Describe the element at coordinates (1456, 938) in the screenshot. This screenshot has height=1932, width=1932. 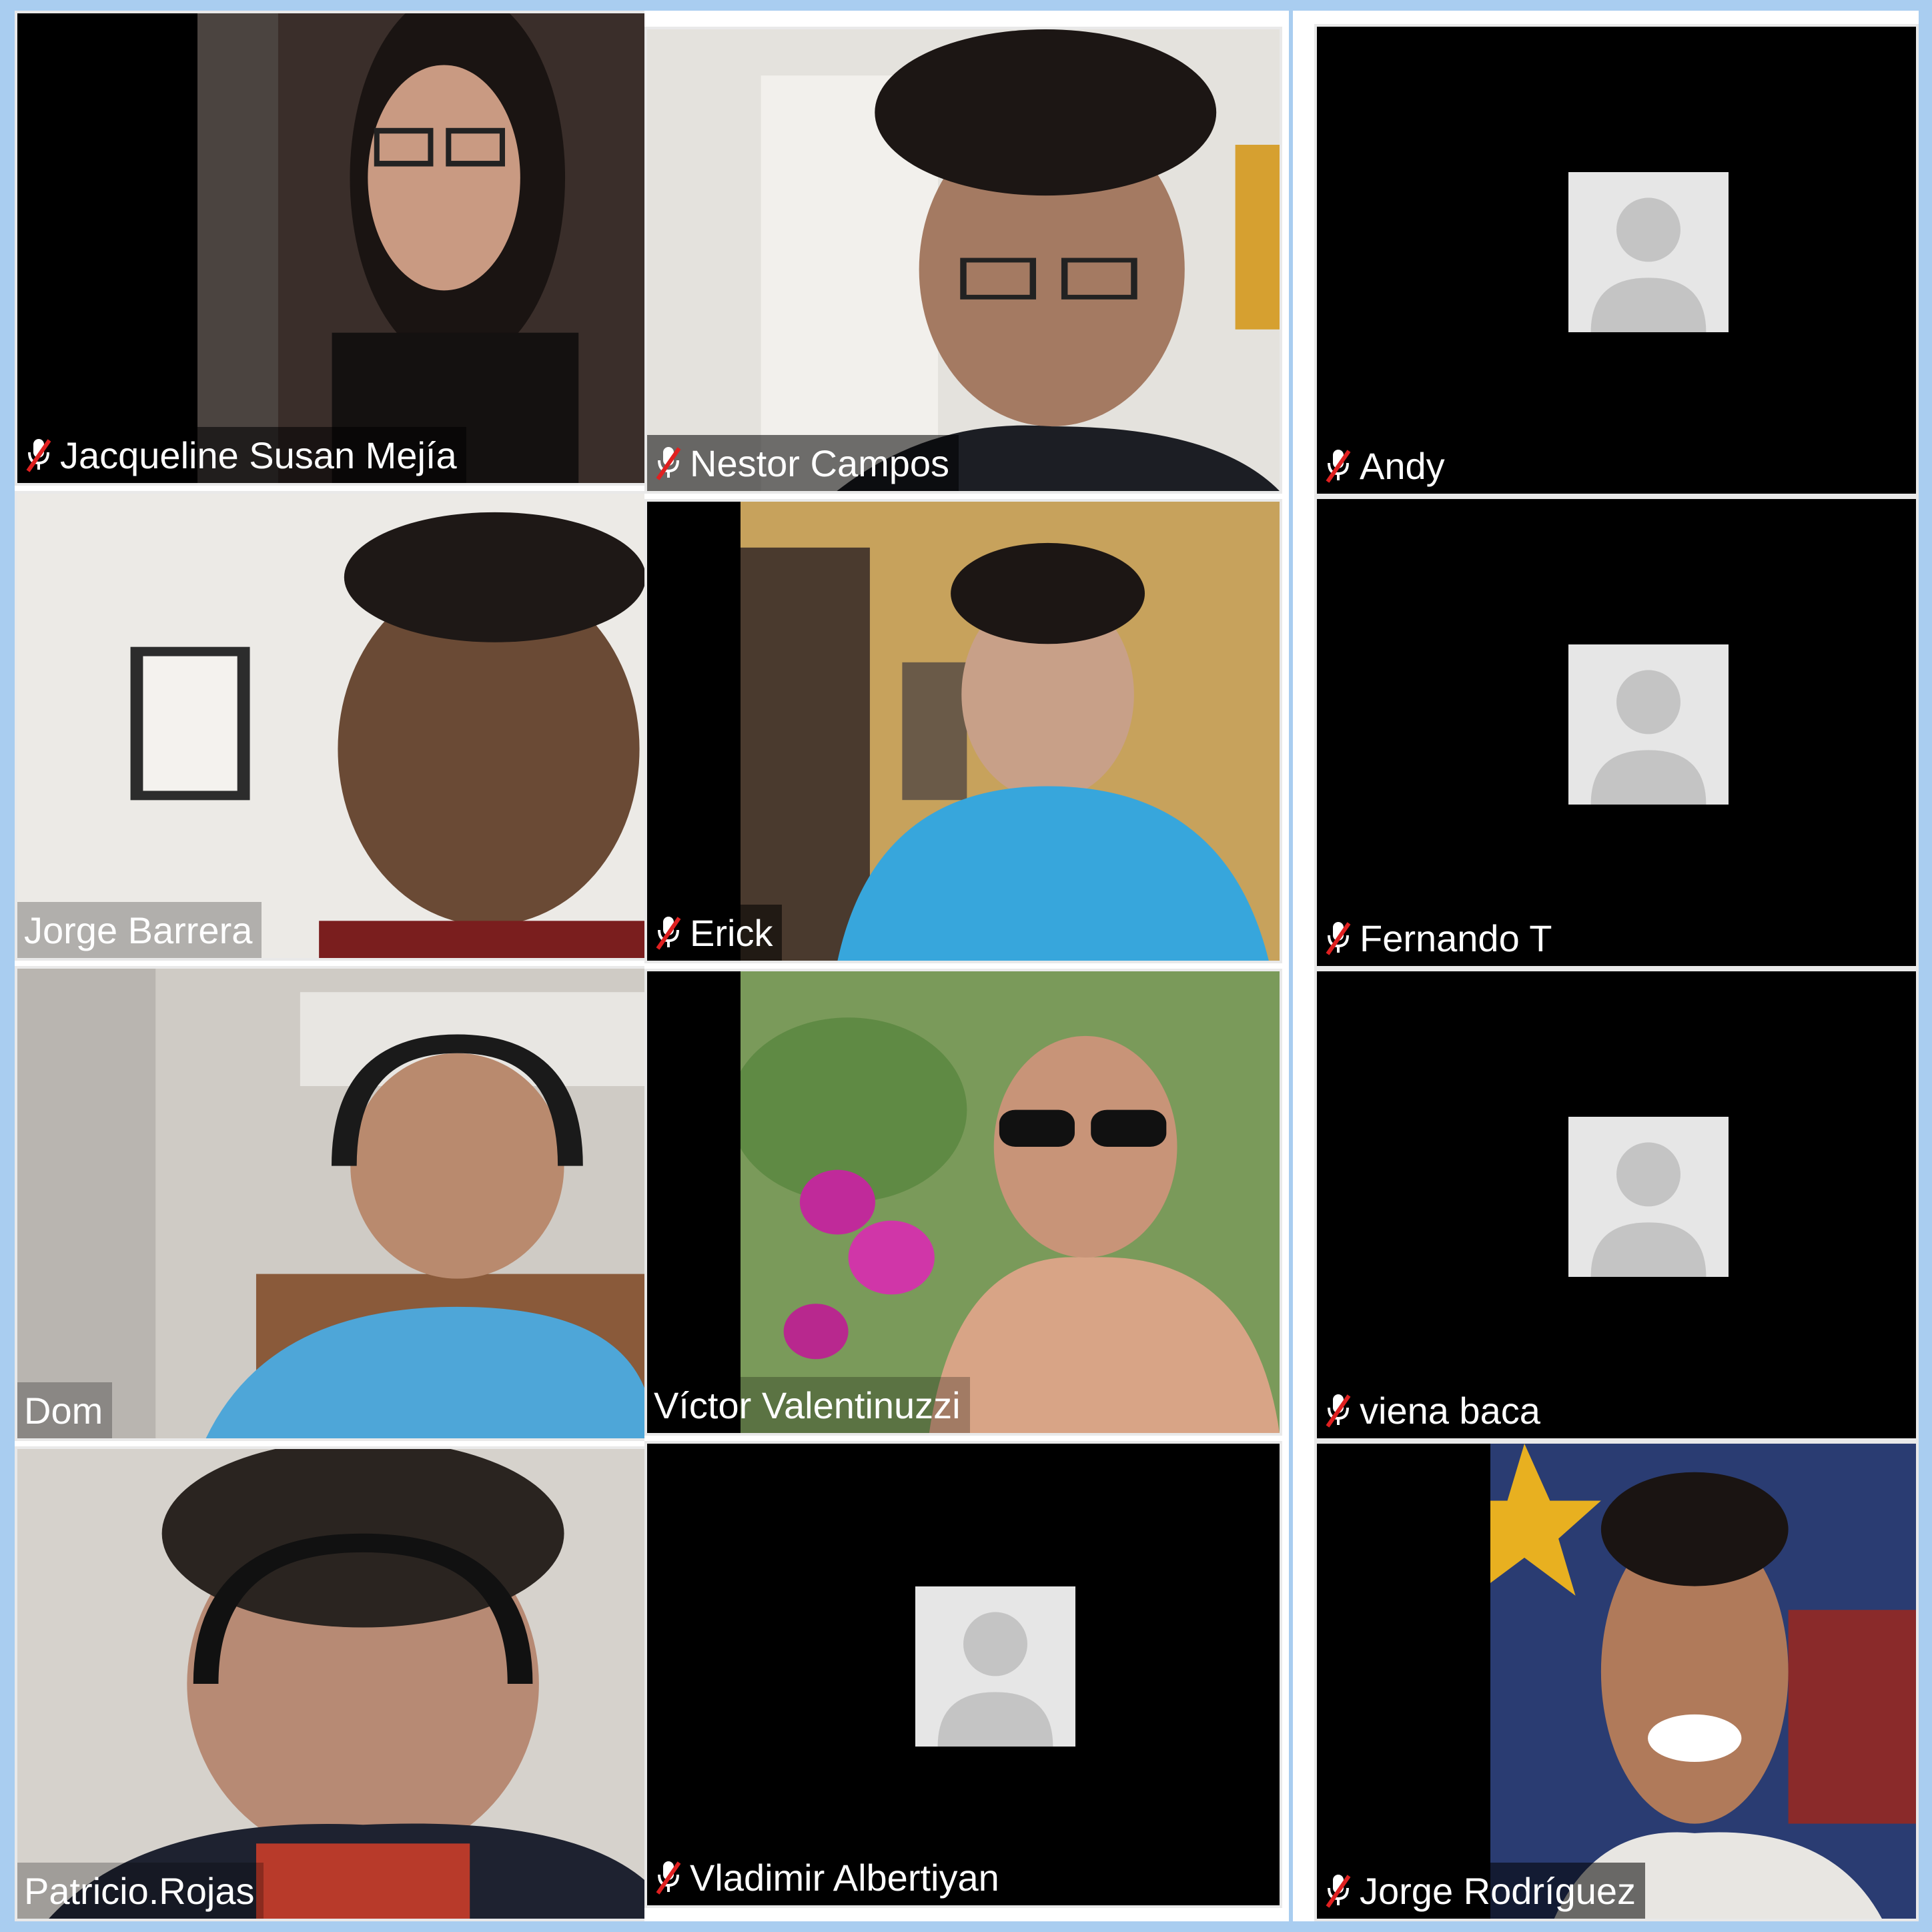
I see `participant-name: Fernando T` at that location.